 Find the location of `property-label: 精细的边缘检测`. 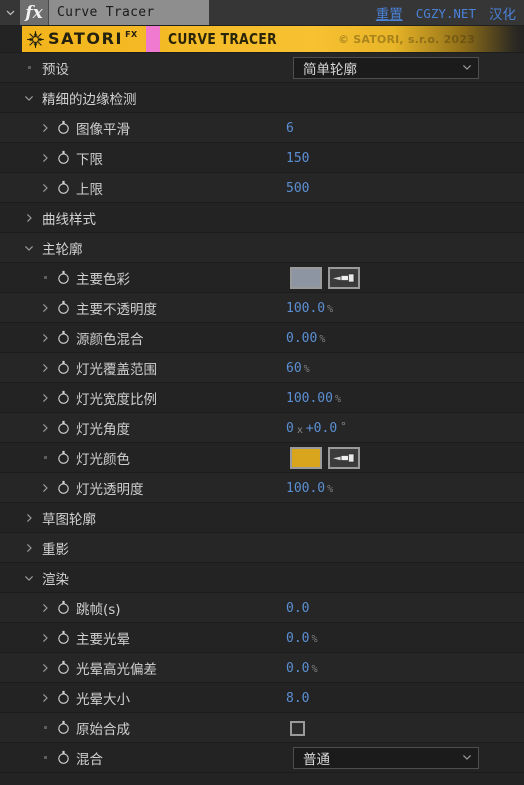

property-label: 精细的边缘检测 is located at coordinates (89, 99).